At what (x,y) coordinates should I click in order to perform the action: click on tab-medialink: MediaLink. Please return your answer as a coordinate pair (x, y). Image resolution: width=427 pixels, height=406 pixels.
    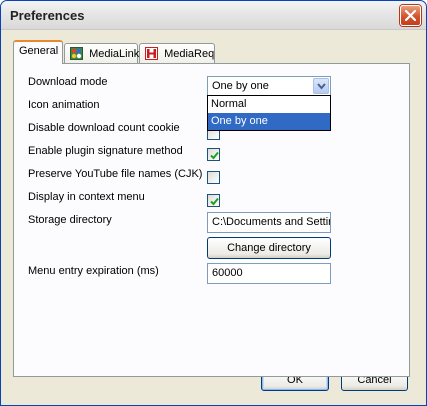
    Looking at the image, I should click on (102, 53).